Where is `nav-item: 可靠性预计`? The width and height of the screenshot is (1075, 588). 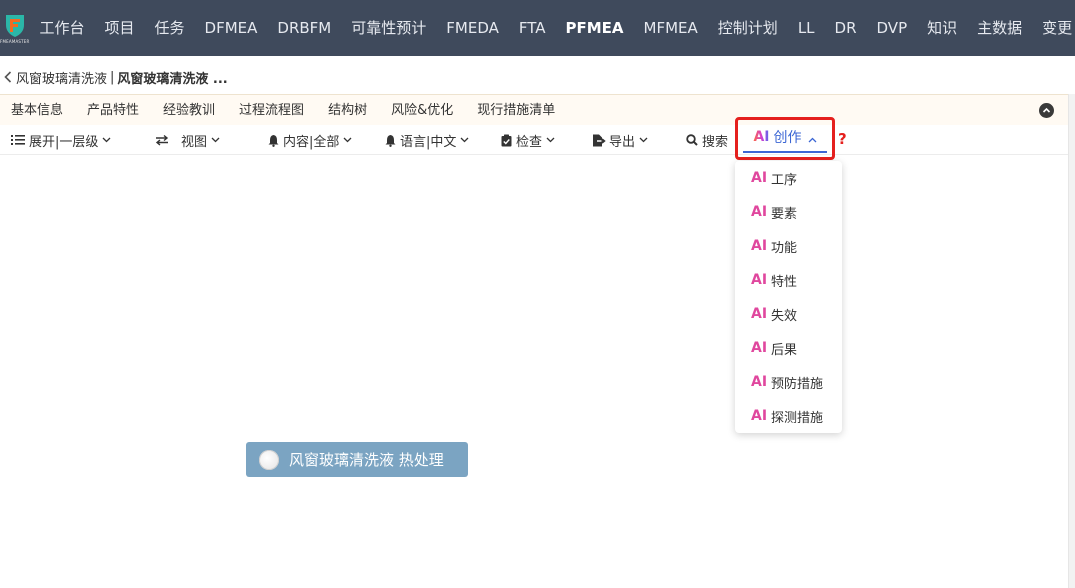
nav-item: 可靠性预计 is located at coordinates (388, 28).